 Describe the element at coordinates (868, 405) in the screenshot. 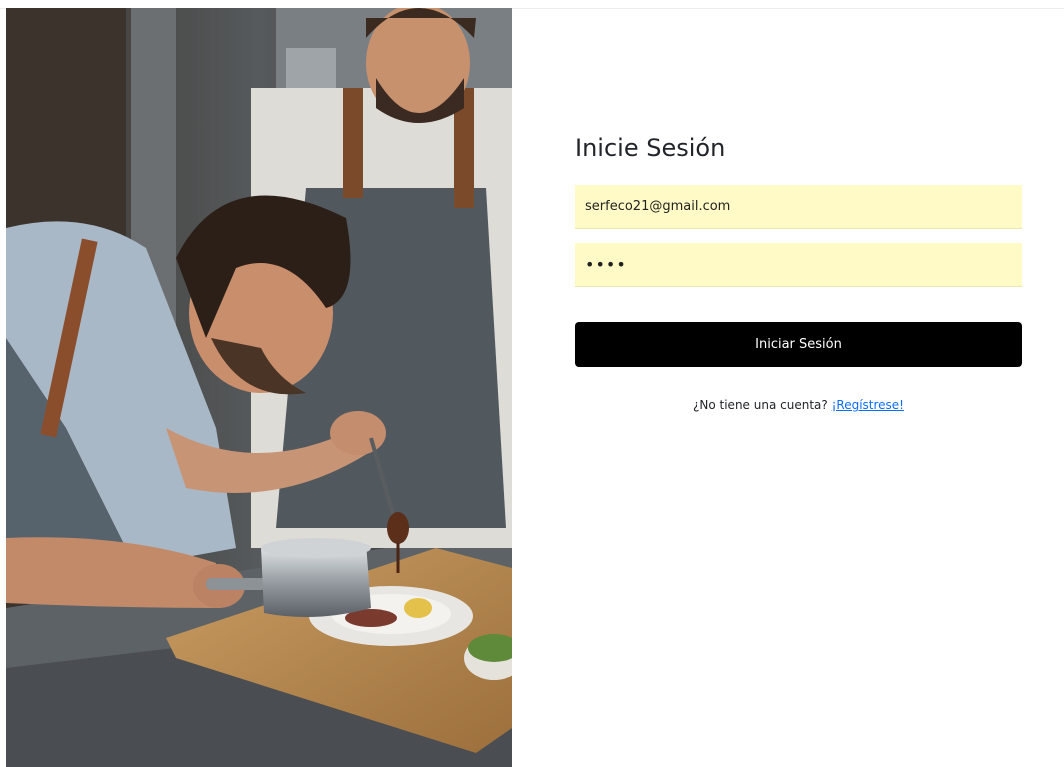

I see `register-link: ¡Regístrese!` at that location.